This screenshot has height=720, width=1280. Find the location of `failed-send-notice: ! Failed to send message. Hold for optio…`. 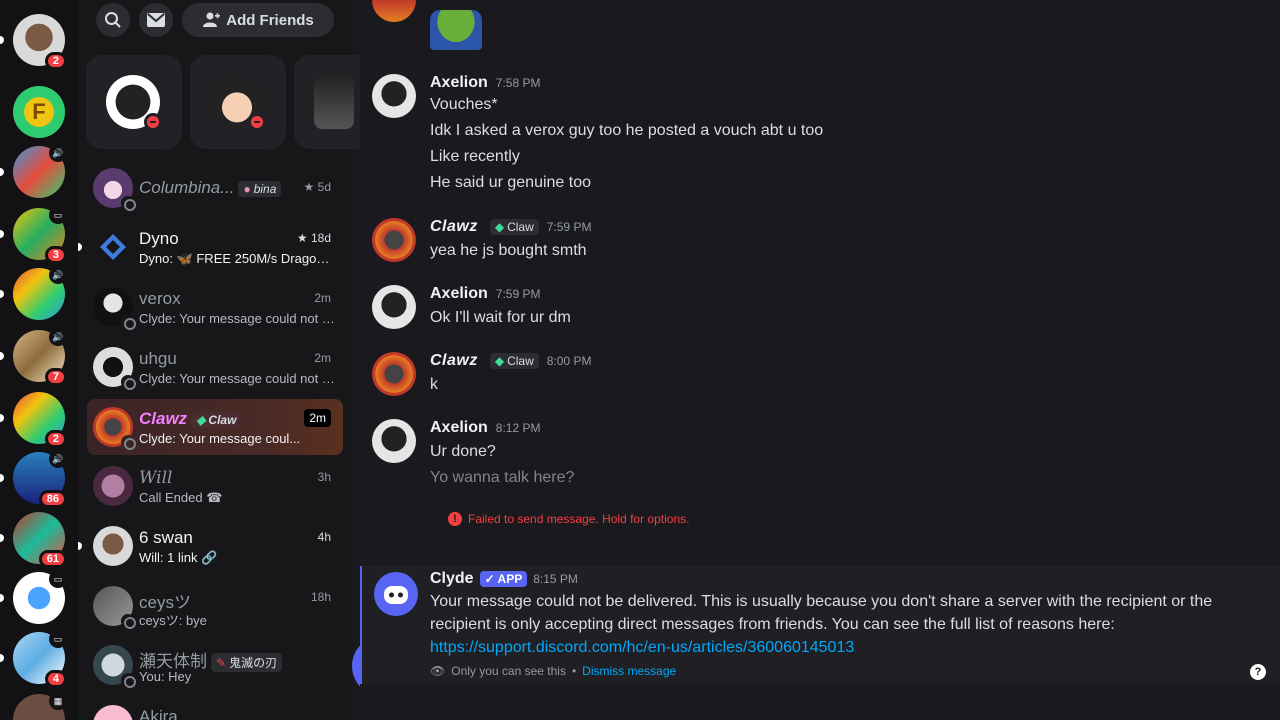

failed-send-notice: ! Failed to send message. Hold for optio… is located at coordinates (568, 519).